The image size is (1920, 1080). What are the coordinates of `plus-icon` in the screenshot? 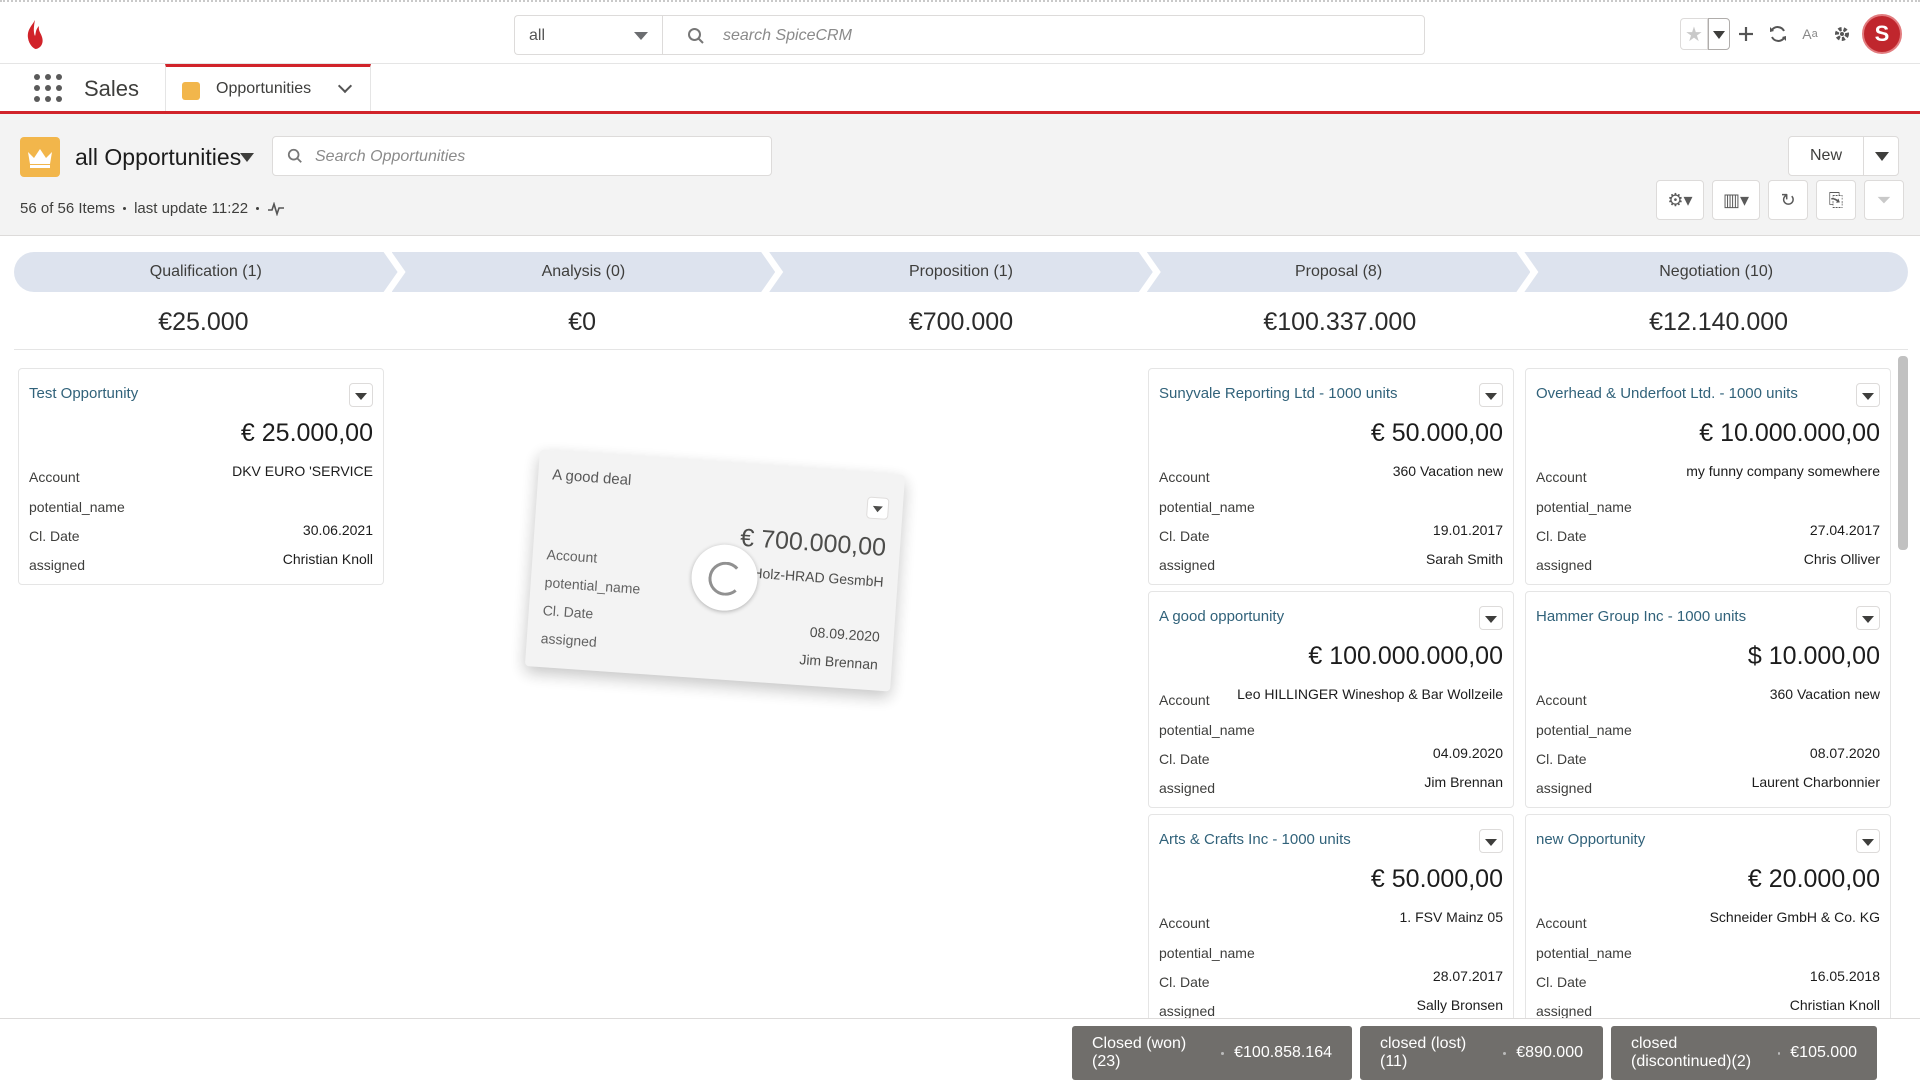 It's located at (1746, 34).